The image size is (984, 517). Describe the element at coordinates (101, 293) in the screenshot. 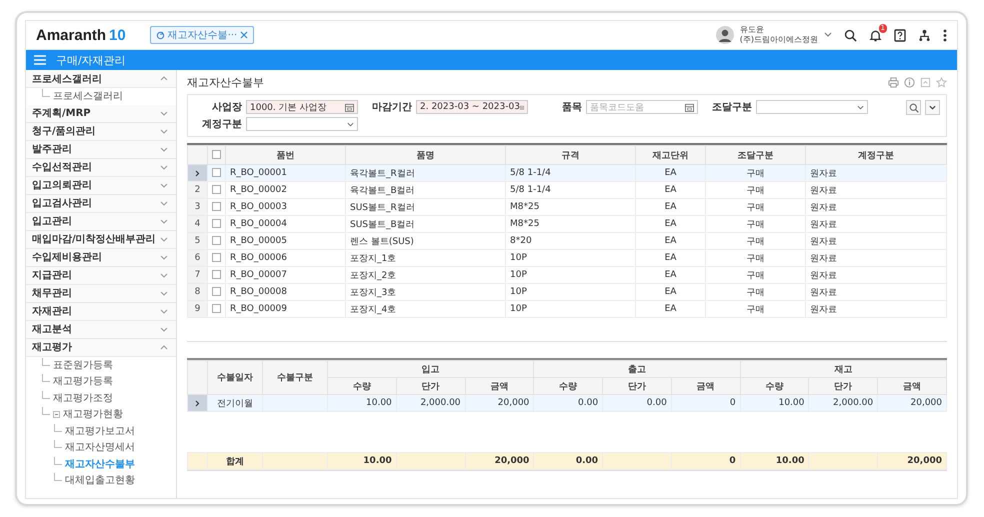

I see `sidebar-item: 채무관리` at that location.